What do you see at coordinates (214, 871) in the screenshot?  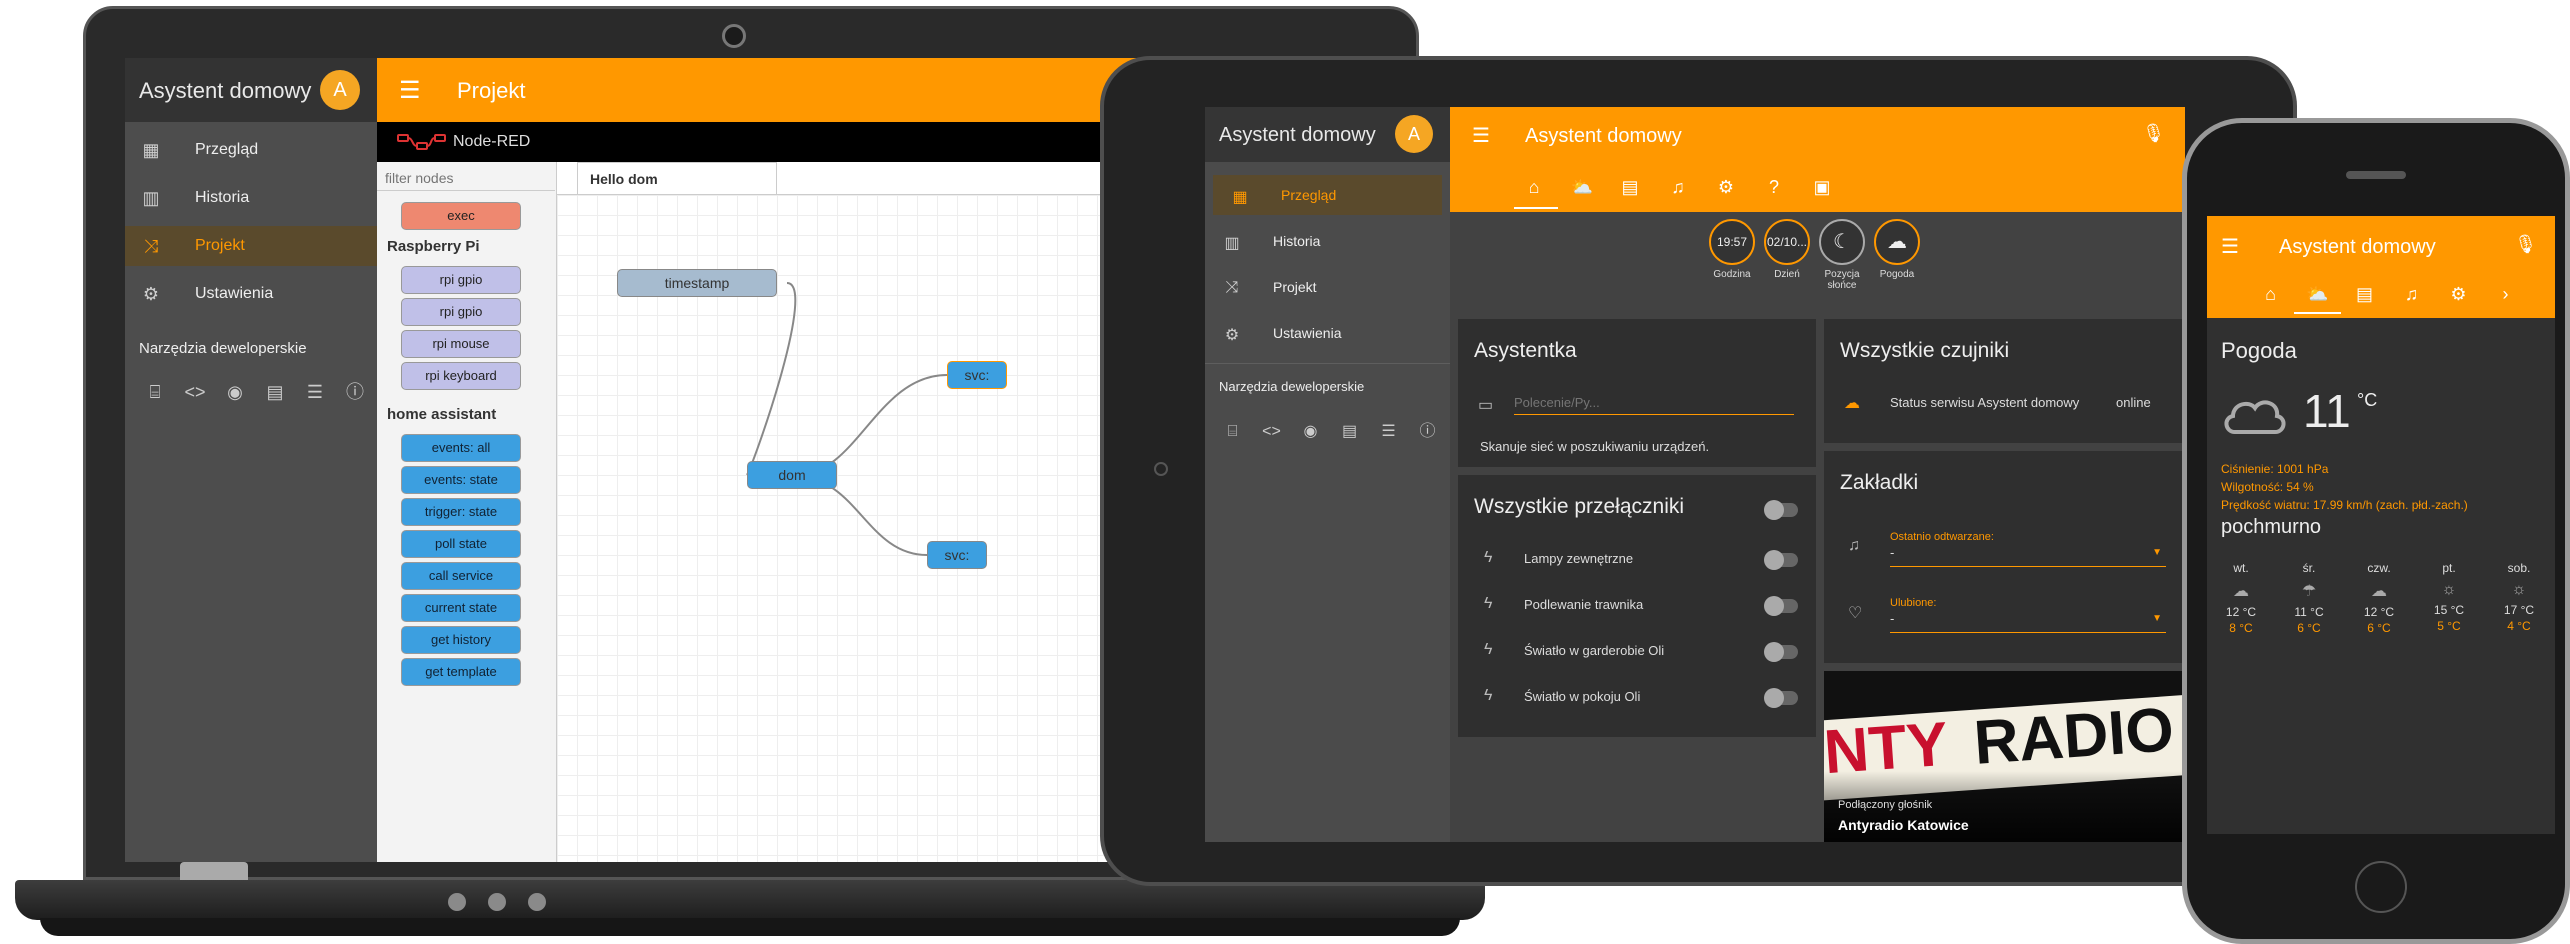 I see `laptop-notch` at bounding box center [214, 871].